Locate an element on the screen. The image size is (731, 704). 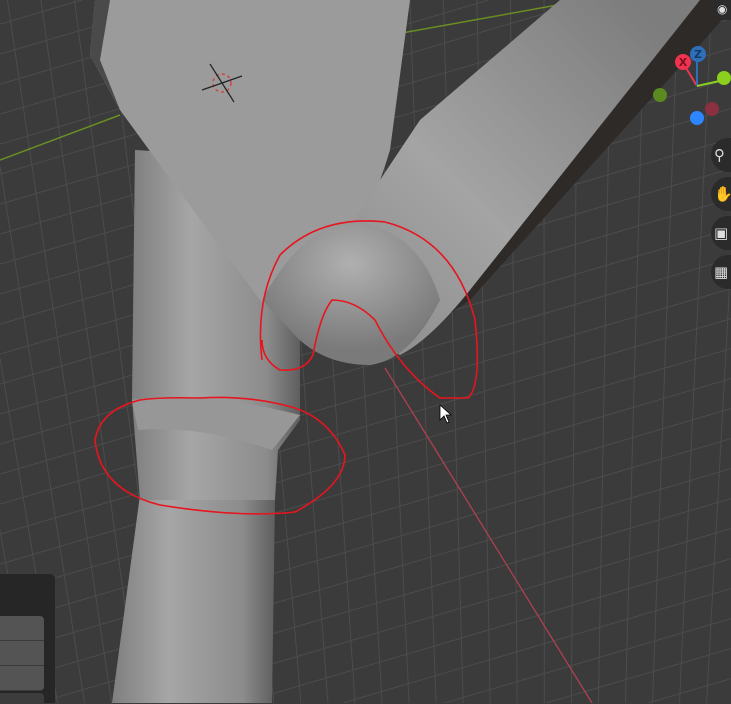
gizmo-z-label: Z is located at coordinates (698, 54).